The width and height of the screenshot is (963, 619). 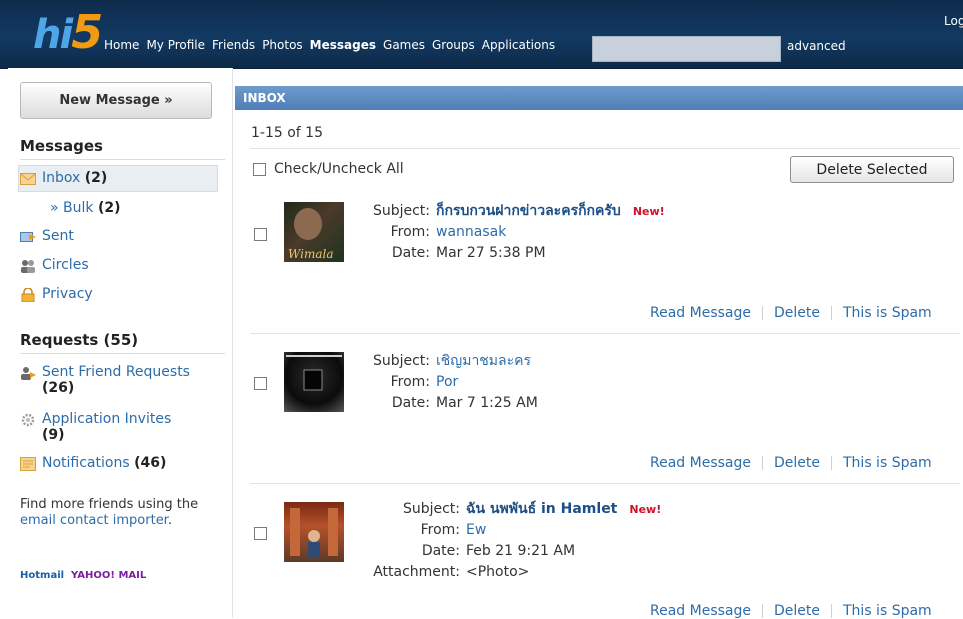 I want to click on logo-hi: hi, so click(x=53, y=35).